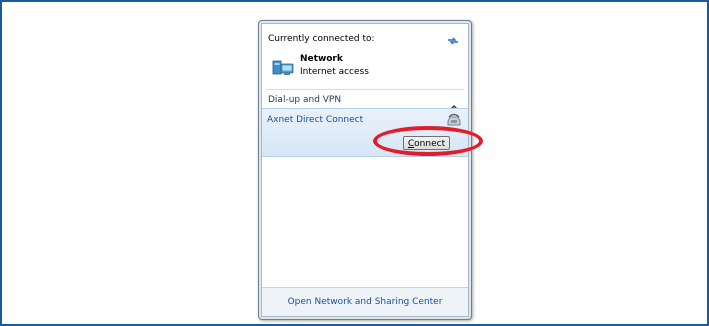 This screenshot has height=326, width=709. What do you see at coordinates (305, 100) in the screenshot?
I see `group-label: Dial-up and VPN` at bounding box center [305, 100].